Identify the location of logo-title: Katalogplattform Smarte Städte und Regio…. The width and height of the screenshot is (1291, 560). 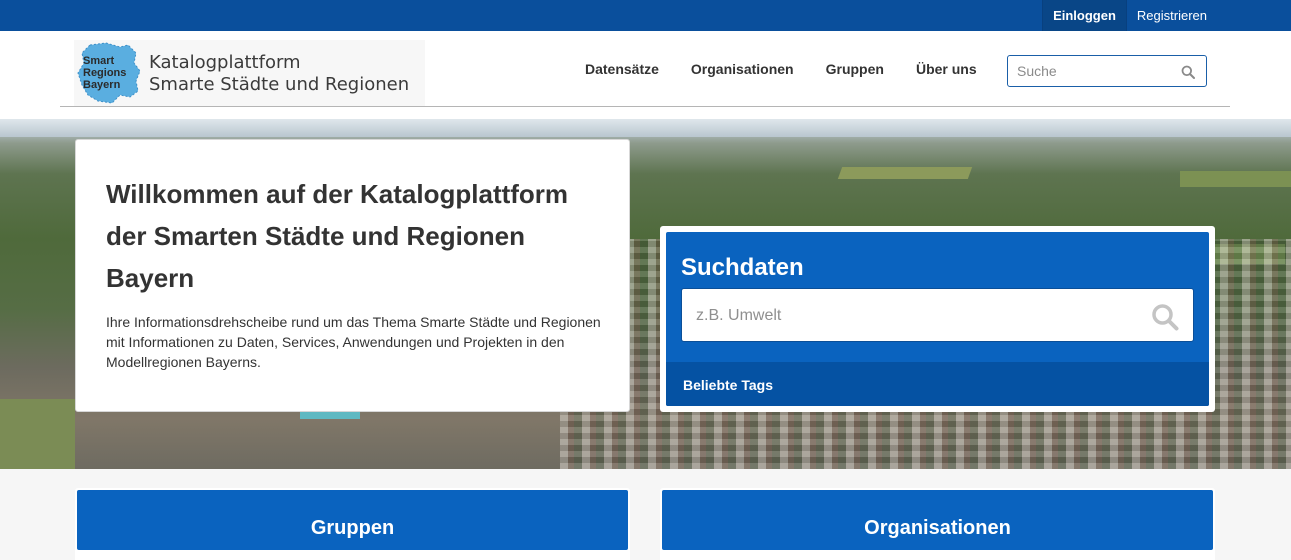
(279, 74).